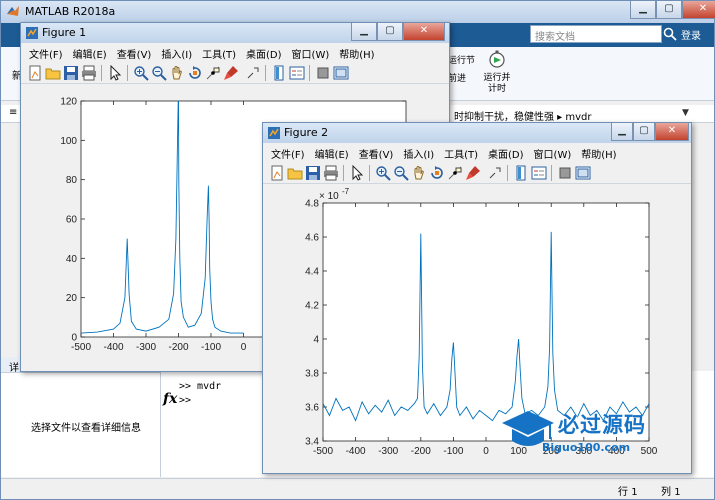 This screenshot has width=715, height=500. I want to click on details-panel: 详 选择文件以查看详细信息, so click(81, 417).